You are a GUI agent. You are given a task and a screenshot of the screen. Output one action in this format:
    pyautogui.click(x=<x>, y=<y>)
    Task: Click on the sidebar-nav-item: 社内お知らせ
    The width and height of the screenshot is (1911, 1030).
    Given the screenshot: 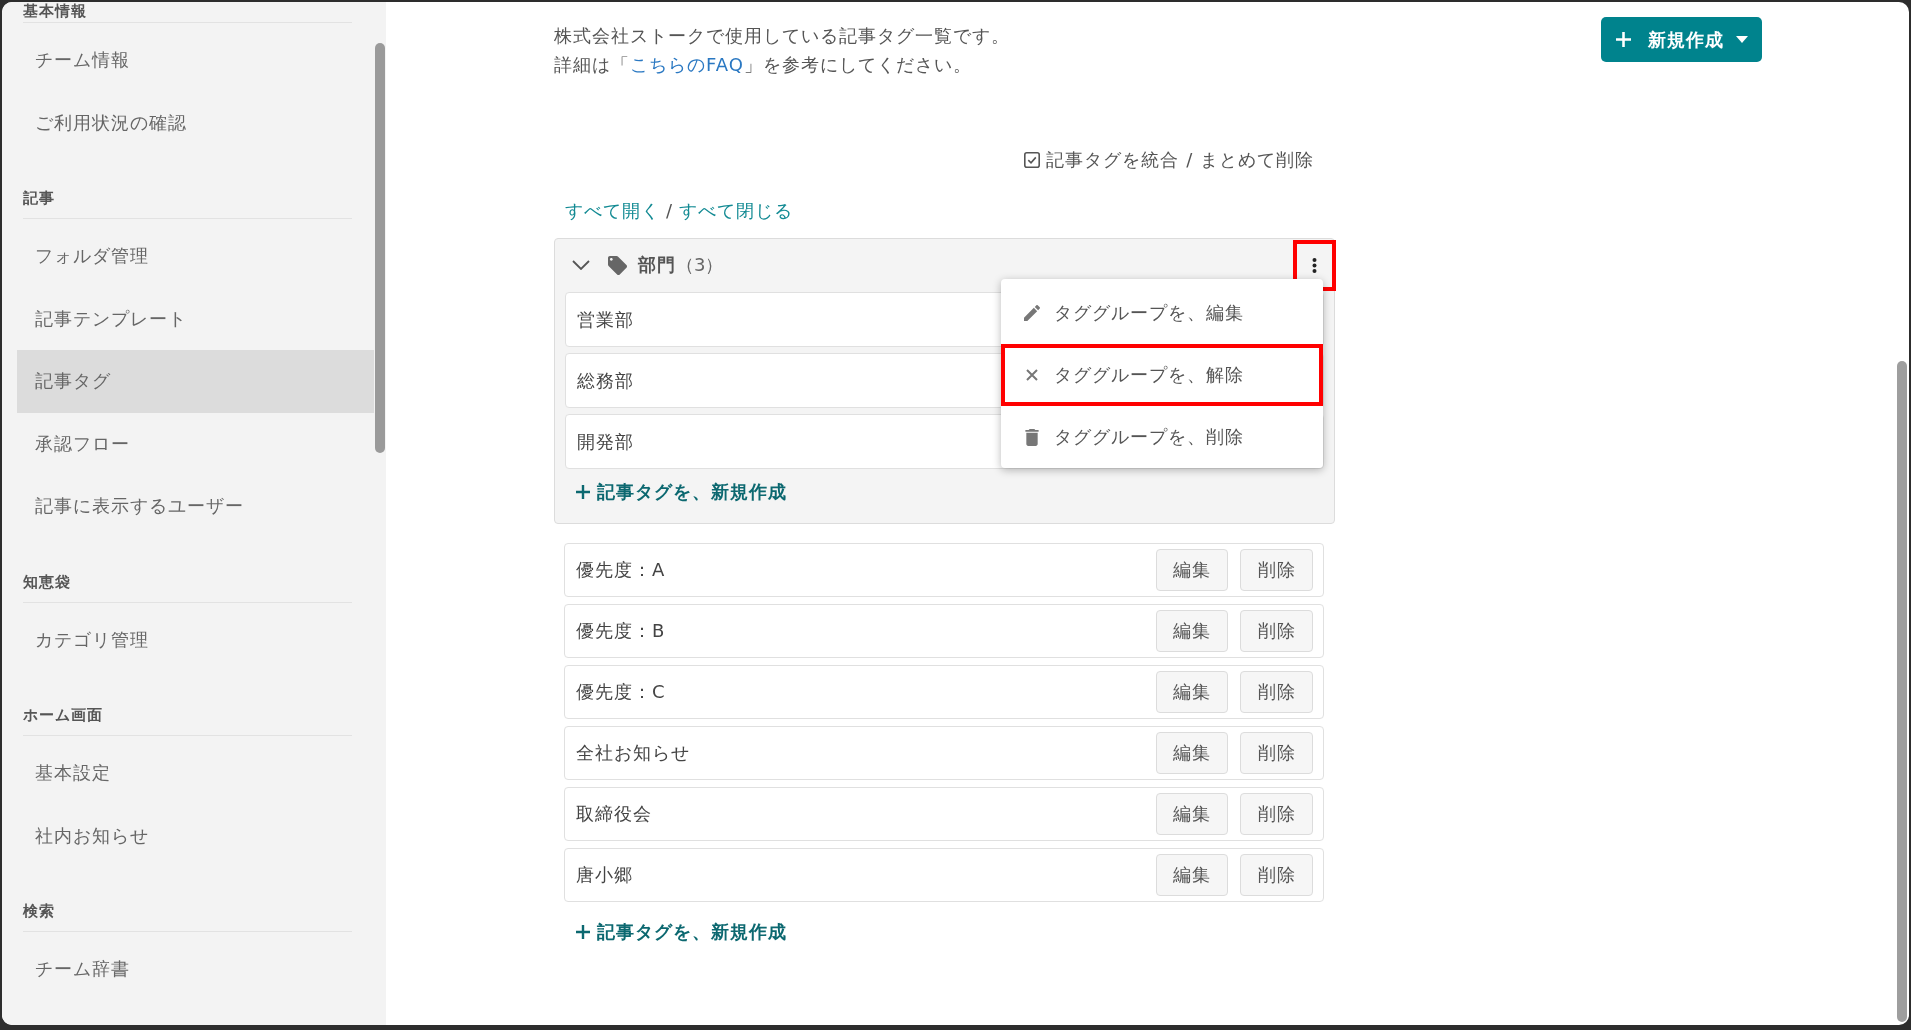 What is the action you would take?
    pyautogui.click(x=195, y=835)
    